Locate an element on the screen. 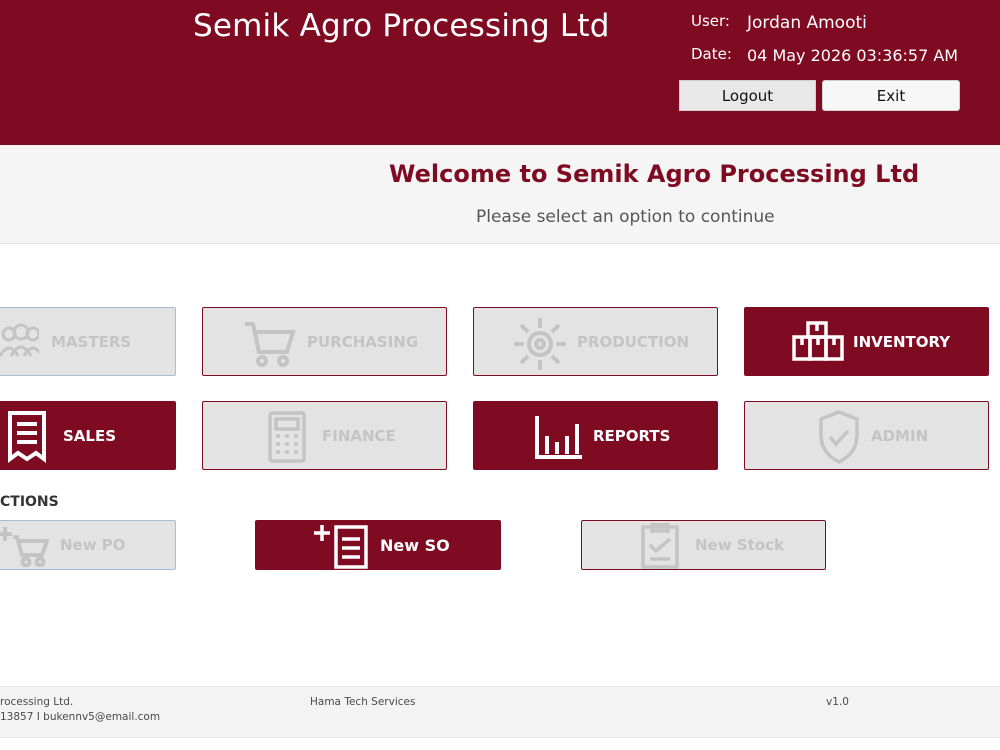 This screenshot has width=1000, height=750. cart-plus-icon is located at coordinates (25, 548).